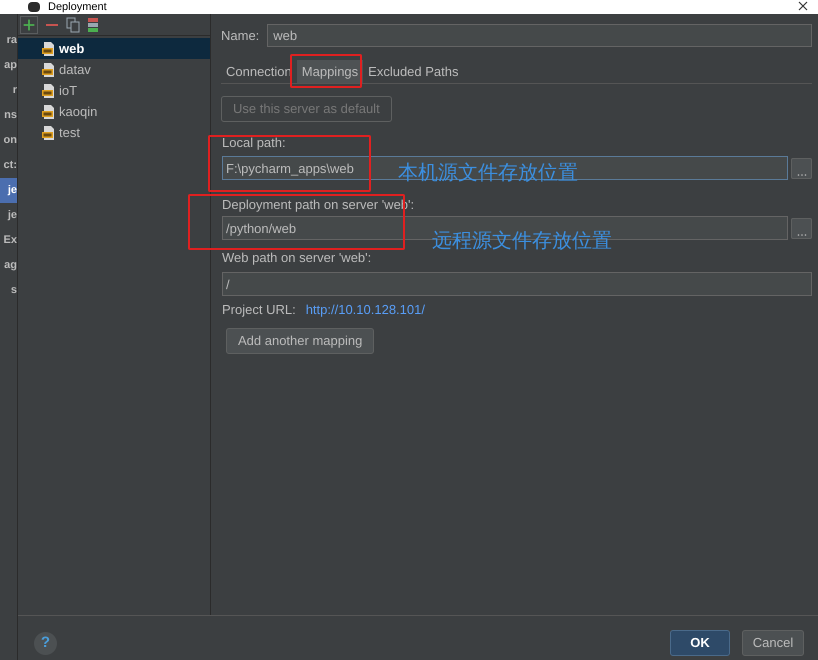 The image size is (818, 660). What do you see at coordinates (254, 143) in the screenshot?
I see `local-path-label: Local path:` at bounding box center [254, 143].